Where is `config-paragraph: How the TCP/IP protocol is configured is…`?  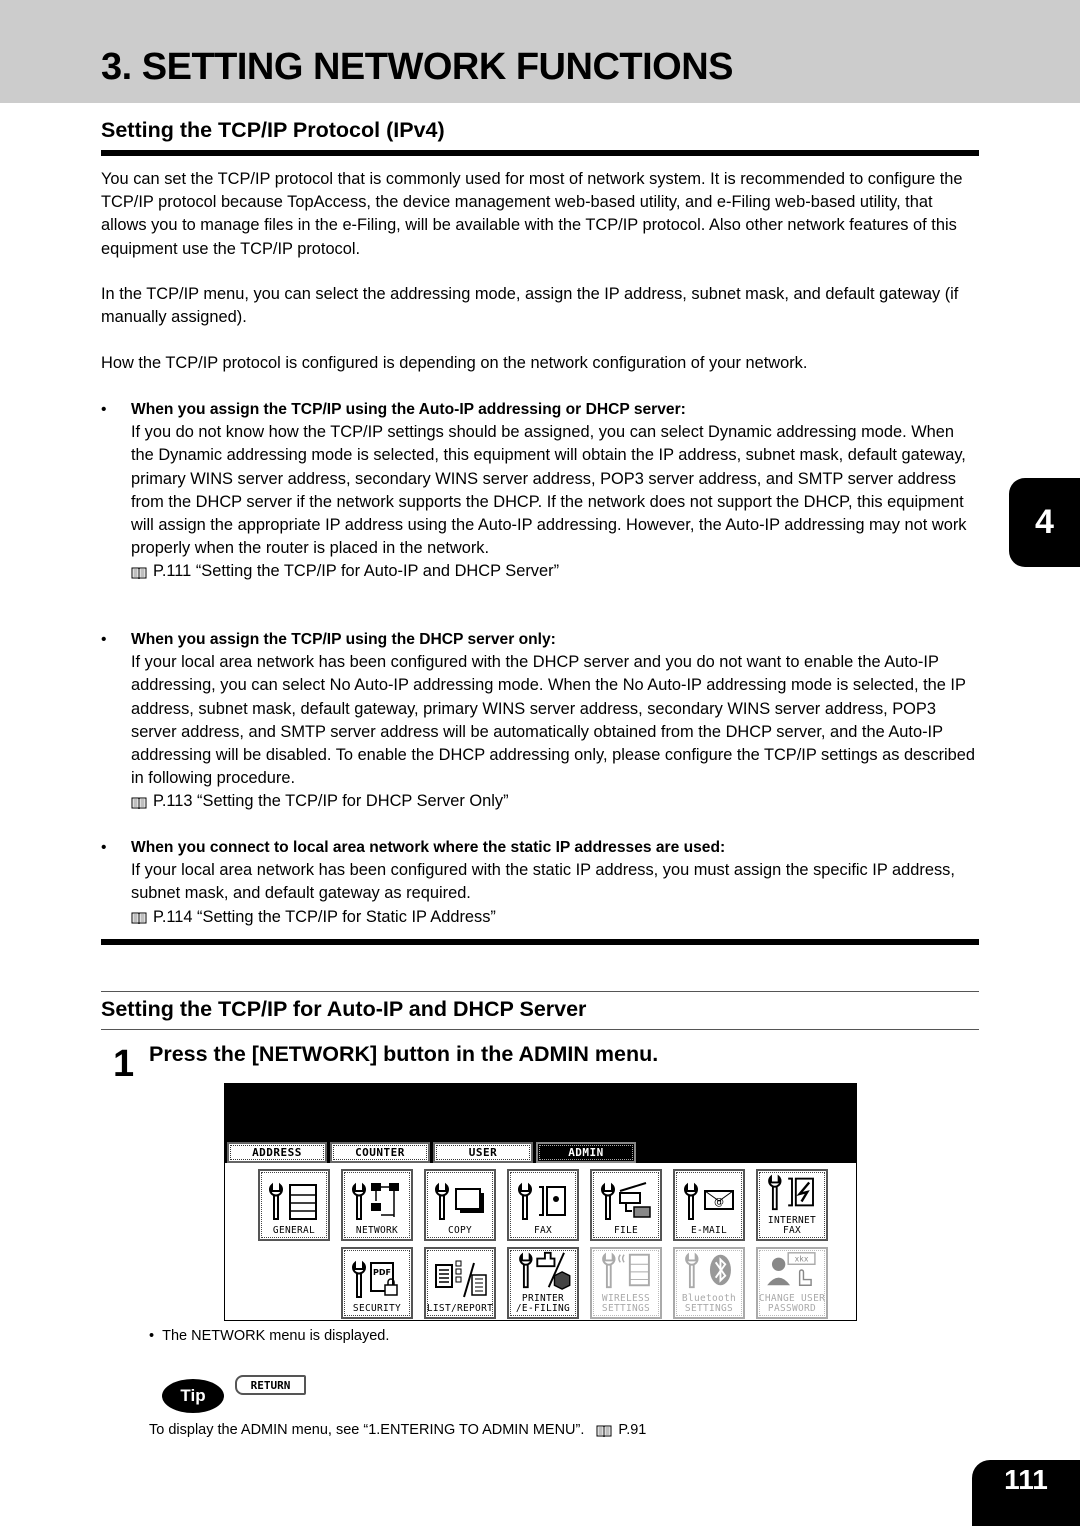
config-paragraph: How the TCP/IP protocol is configured is… is located at coordinates (454, 363).